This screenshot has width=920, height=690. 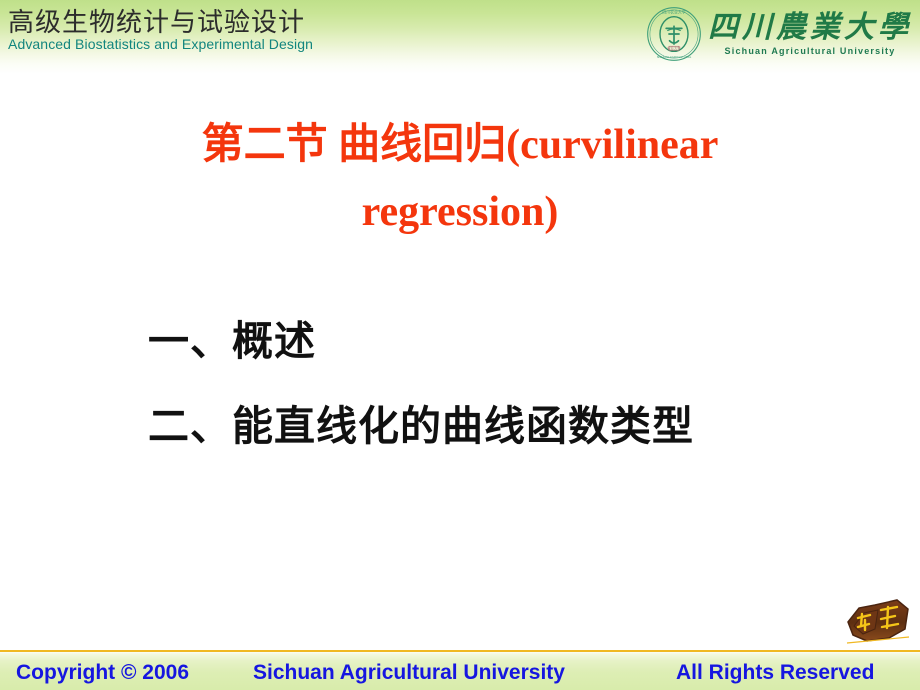 I want to click on slide-title-line-2: regression), so click(x=460, y=212).